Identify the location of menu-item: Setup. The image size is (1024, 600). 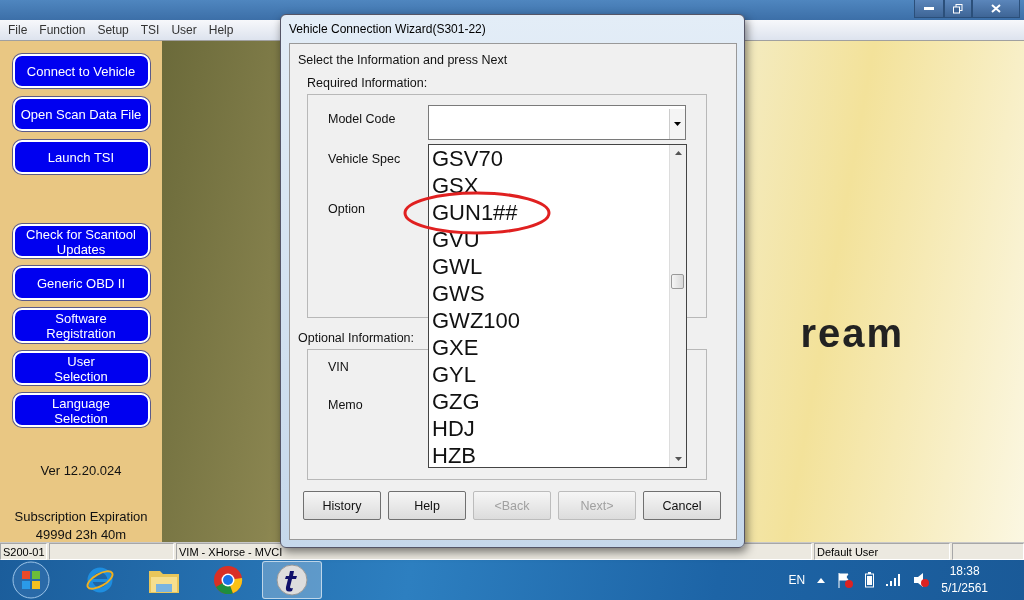
(113, 30).